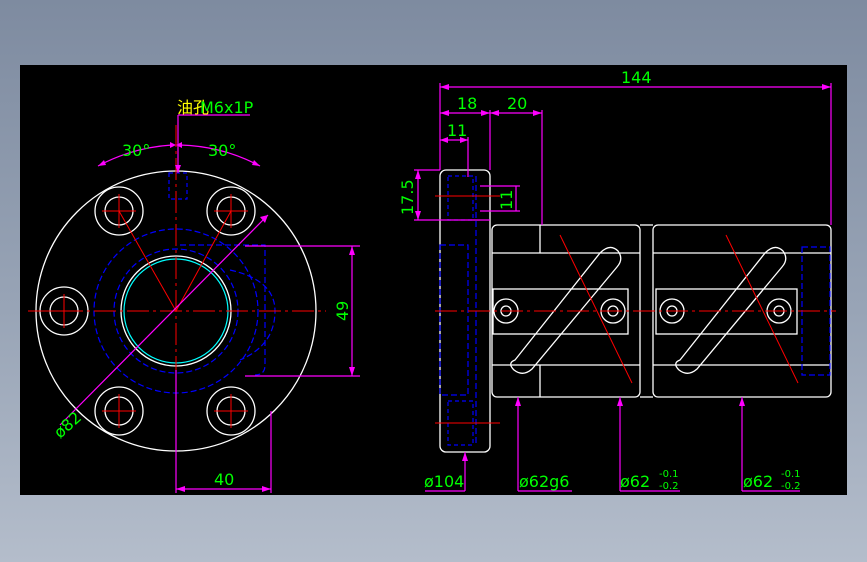 Image resolution: width=867 pixels, height=562 pixels. I want to click on angle-label-left: 30°, so click(136, 150).